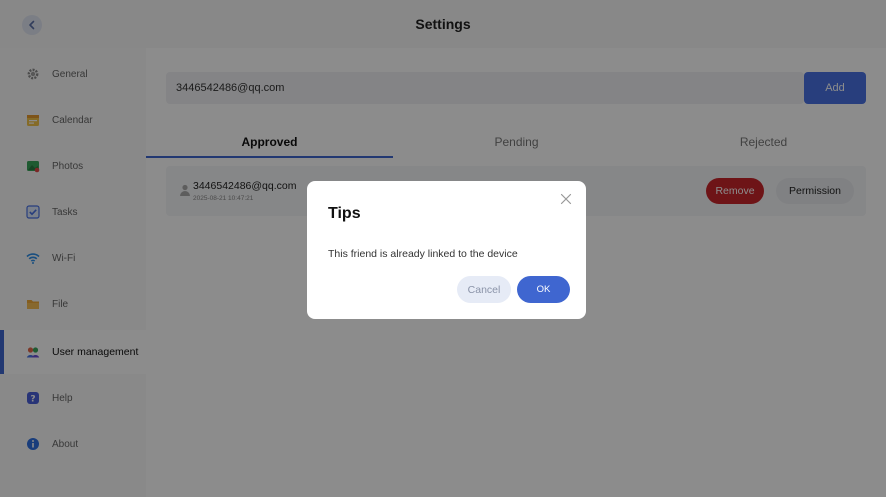 The width and height of the screenshot is (886, 497). What do you see at coordinates (344, 213) in the screenshot?
I see `dialog-title: Tips` at bounding box center [344, 213].